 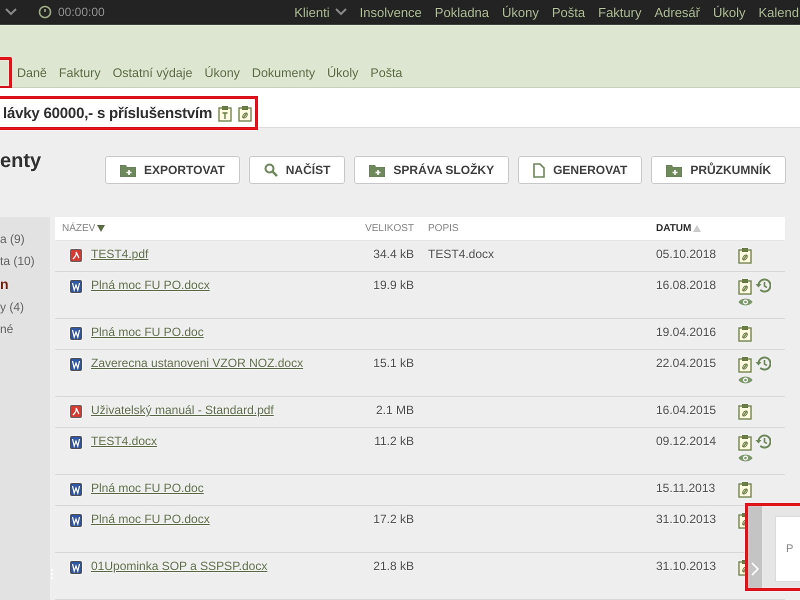 I want to click on menu-item: Klienti, so click(x=312, y=12).